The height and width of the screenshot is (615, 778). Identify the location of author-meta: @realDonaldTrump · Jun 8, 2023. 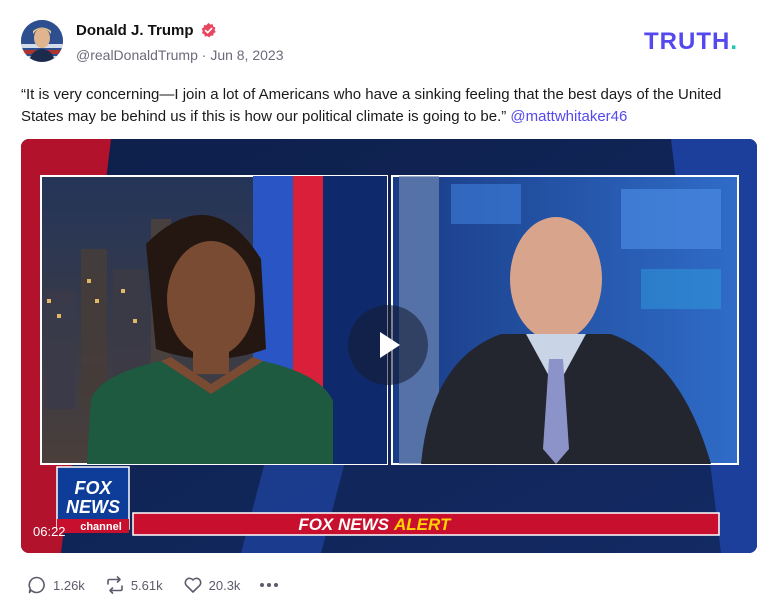
(179, 55).